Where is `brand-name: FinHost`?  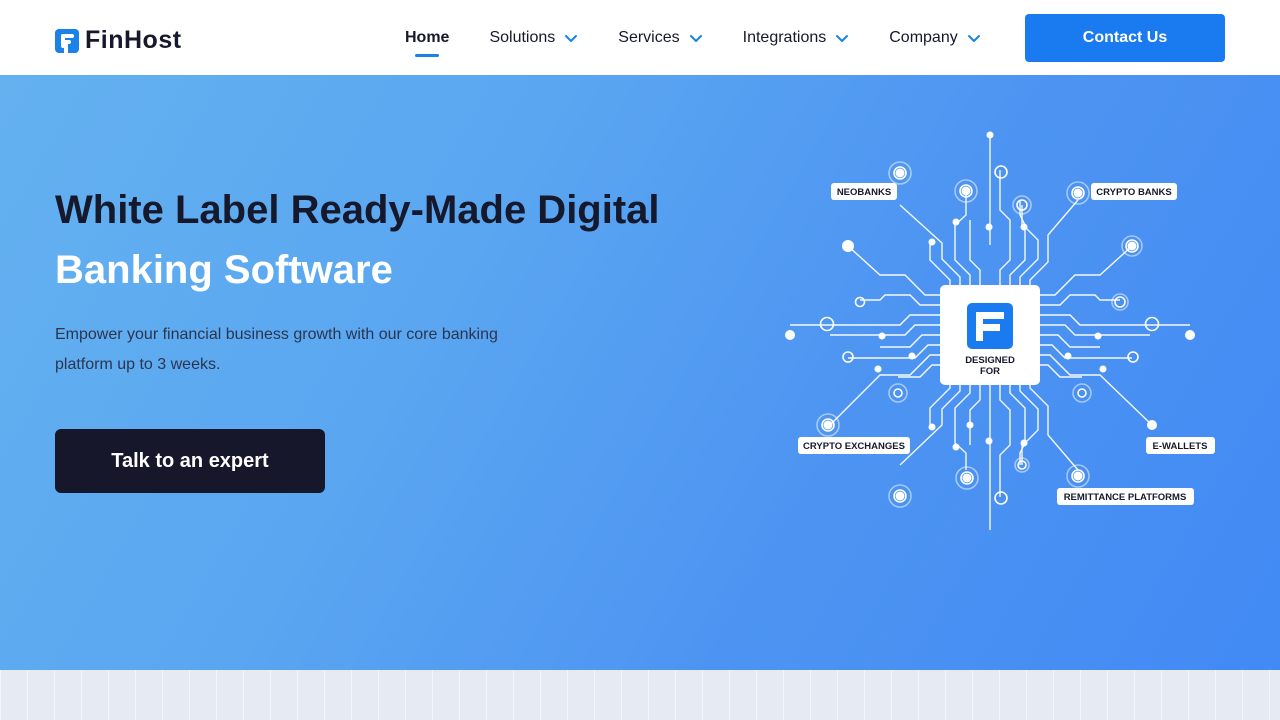 brand-name: FinHost is located at coordinates (133, 40).